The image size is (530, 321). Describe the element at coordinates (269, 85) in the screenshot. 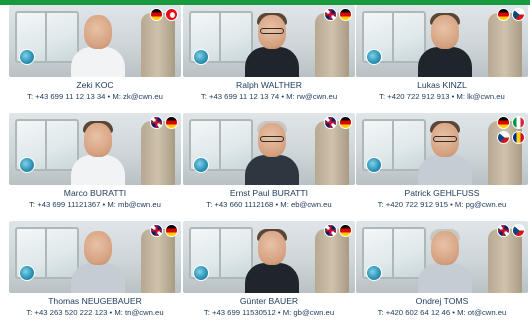

I see `person-name: Ralph WALTHER` at that location.